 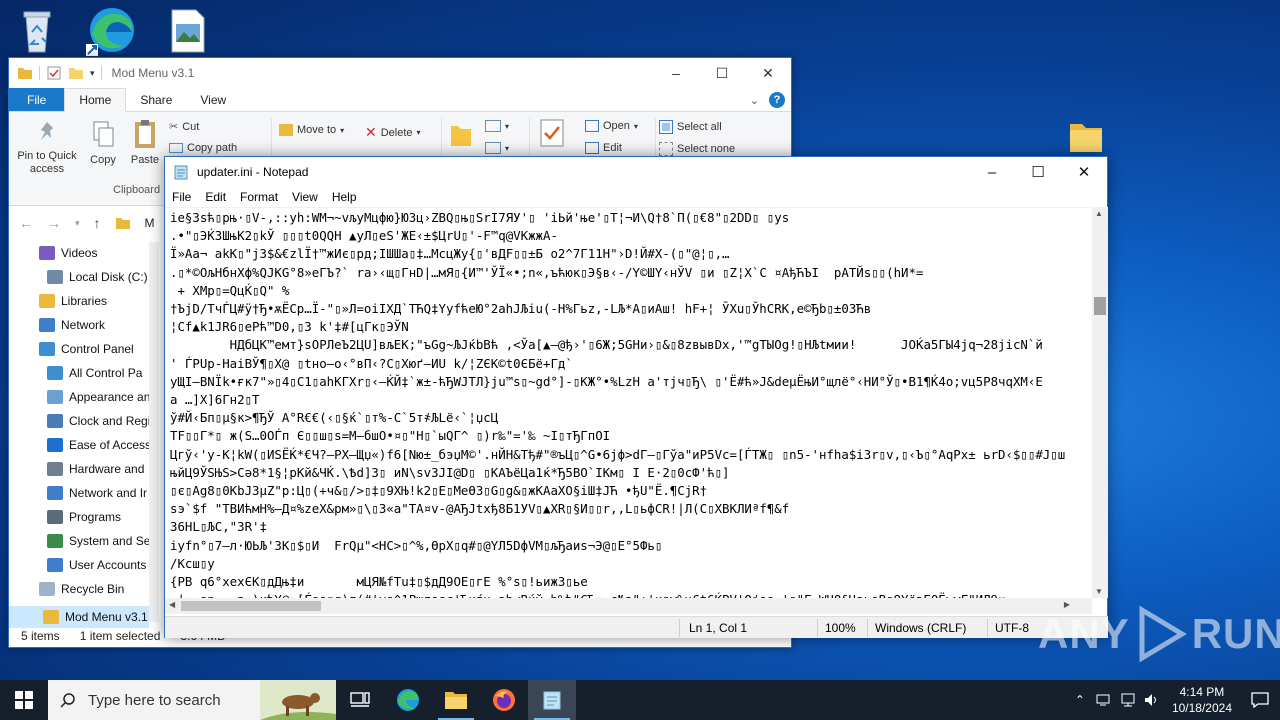 I want to click on nav-item: Recycle Bin, so click(x=81, y=589).